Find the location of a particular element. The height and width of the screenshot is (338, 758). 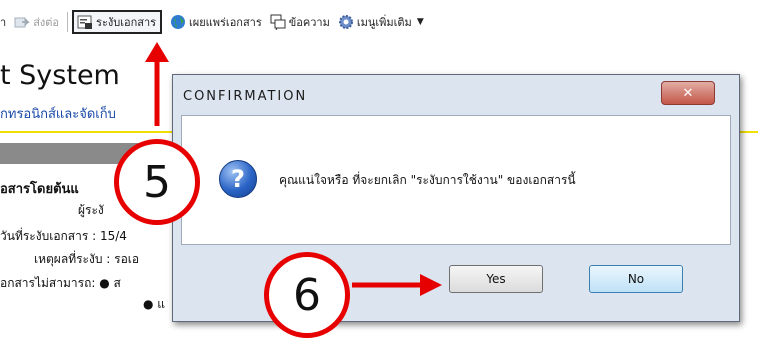

step5-arrowhead is located at coordinates (157, 52).